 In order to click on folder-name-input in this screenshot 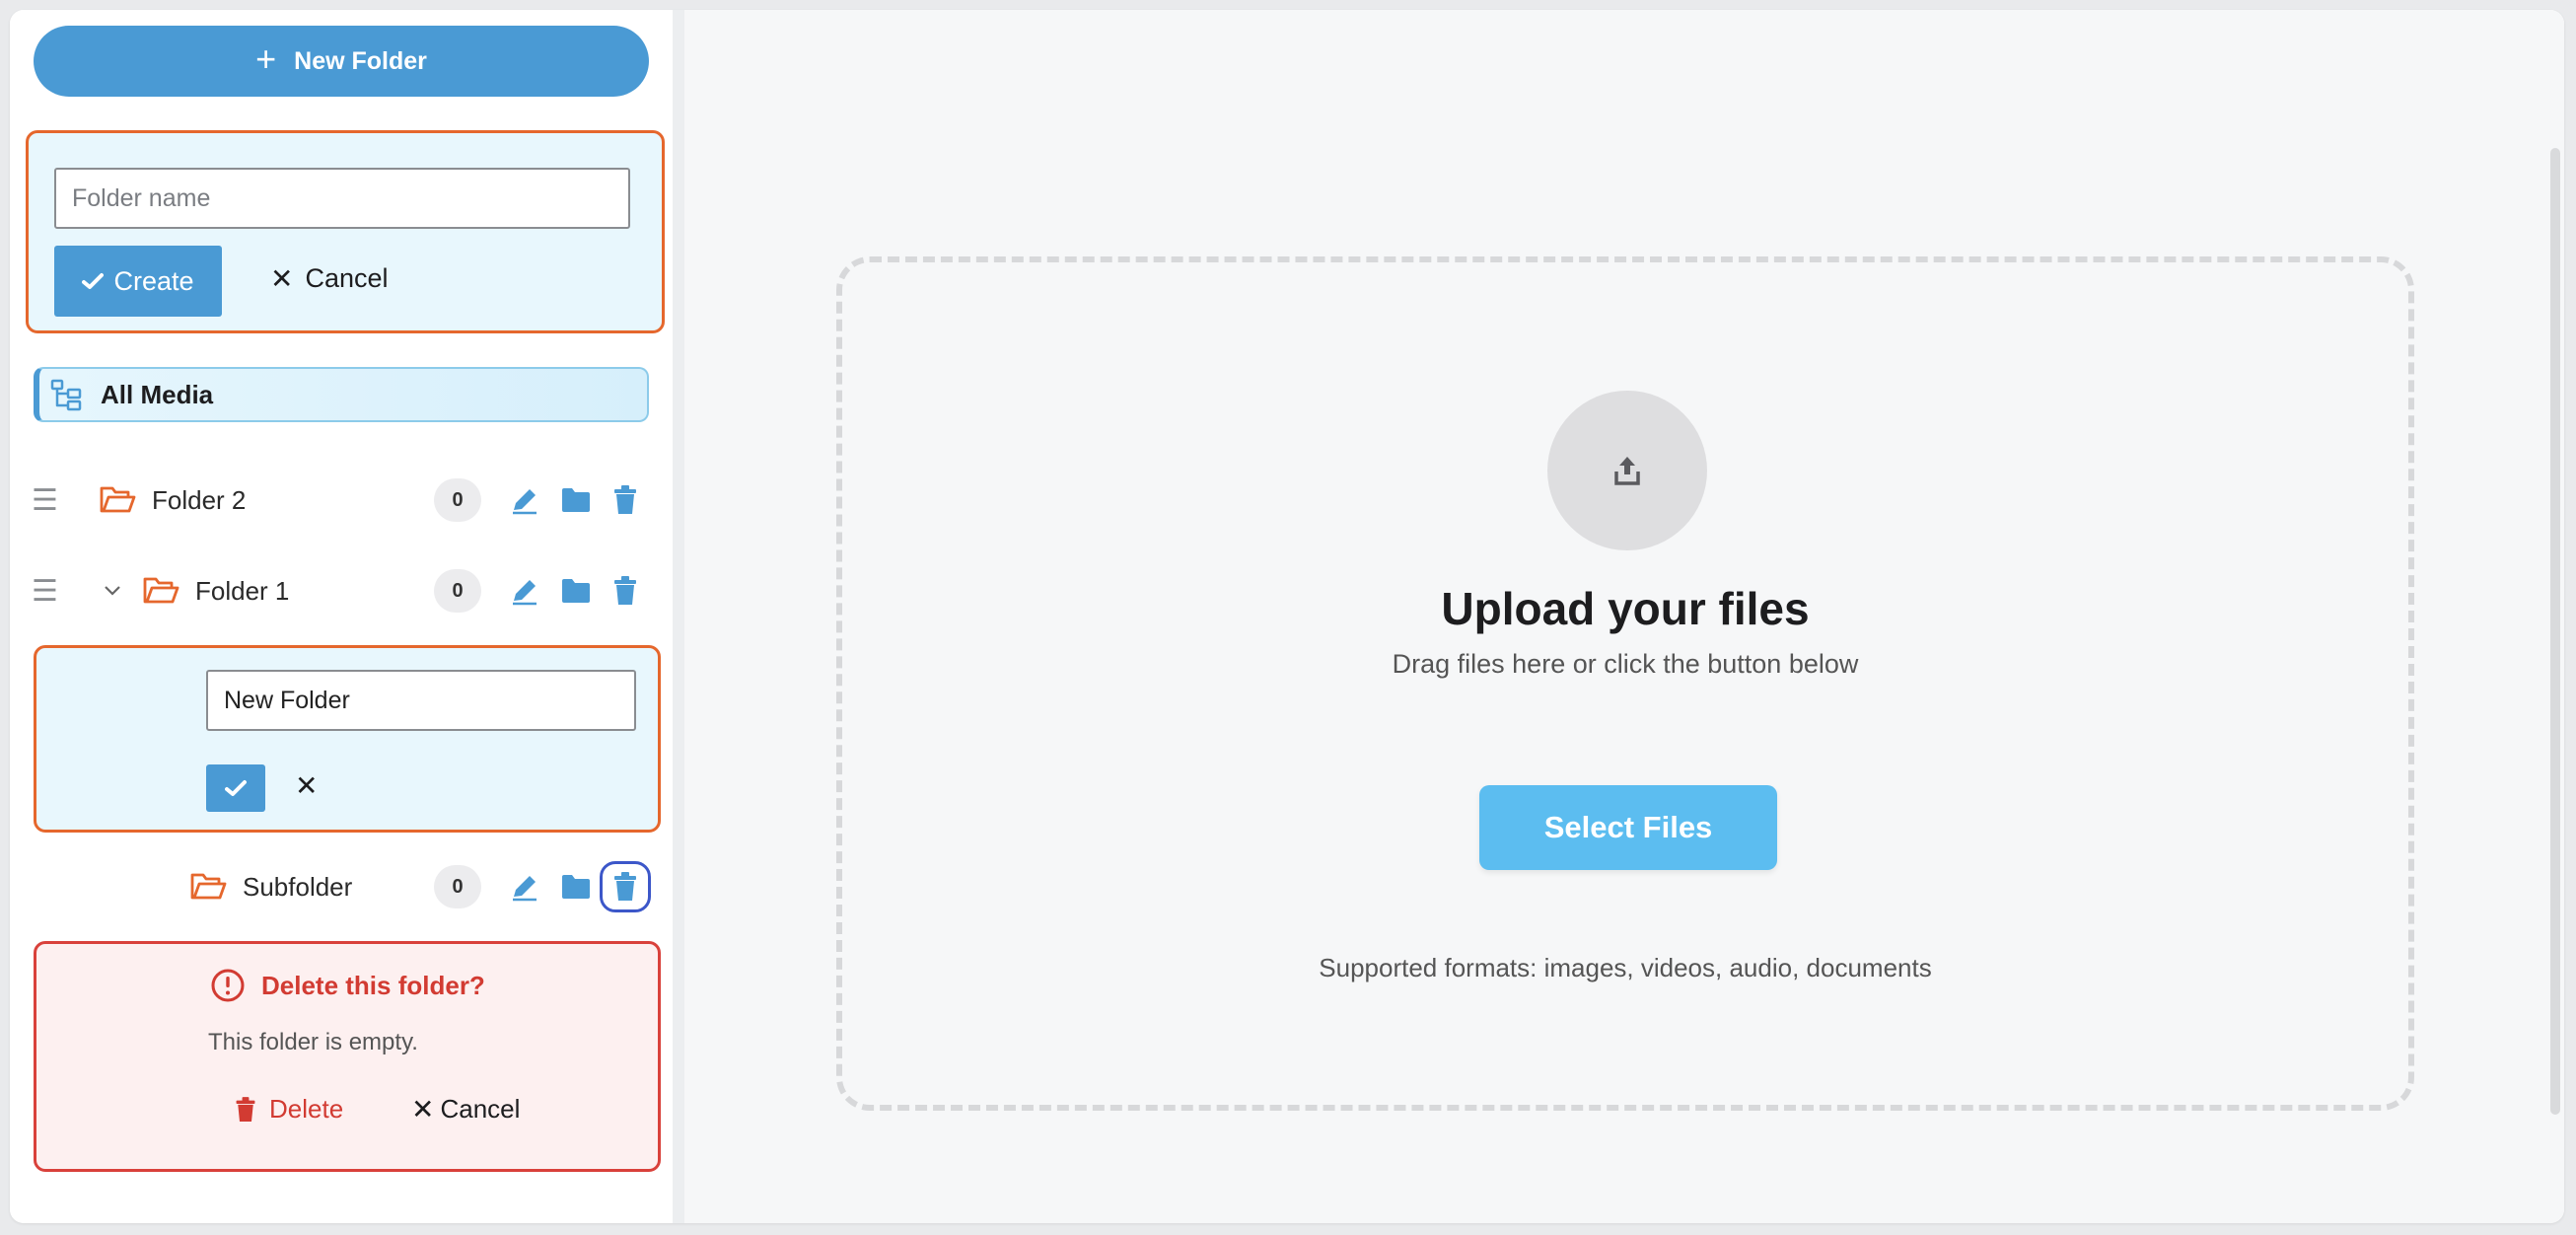, I will do `click(342, 198)`.